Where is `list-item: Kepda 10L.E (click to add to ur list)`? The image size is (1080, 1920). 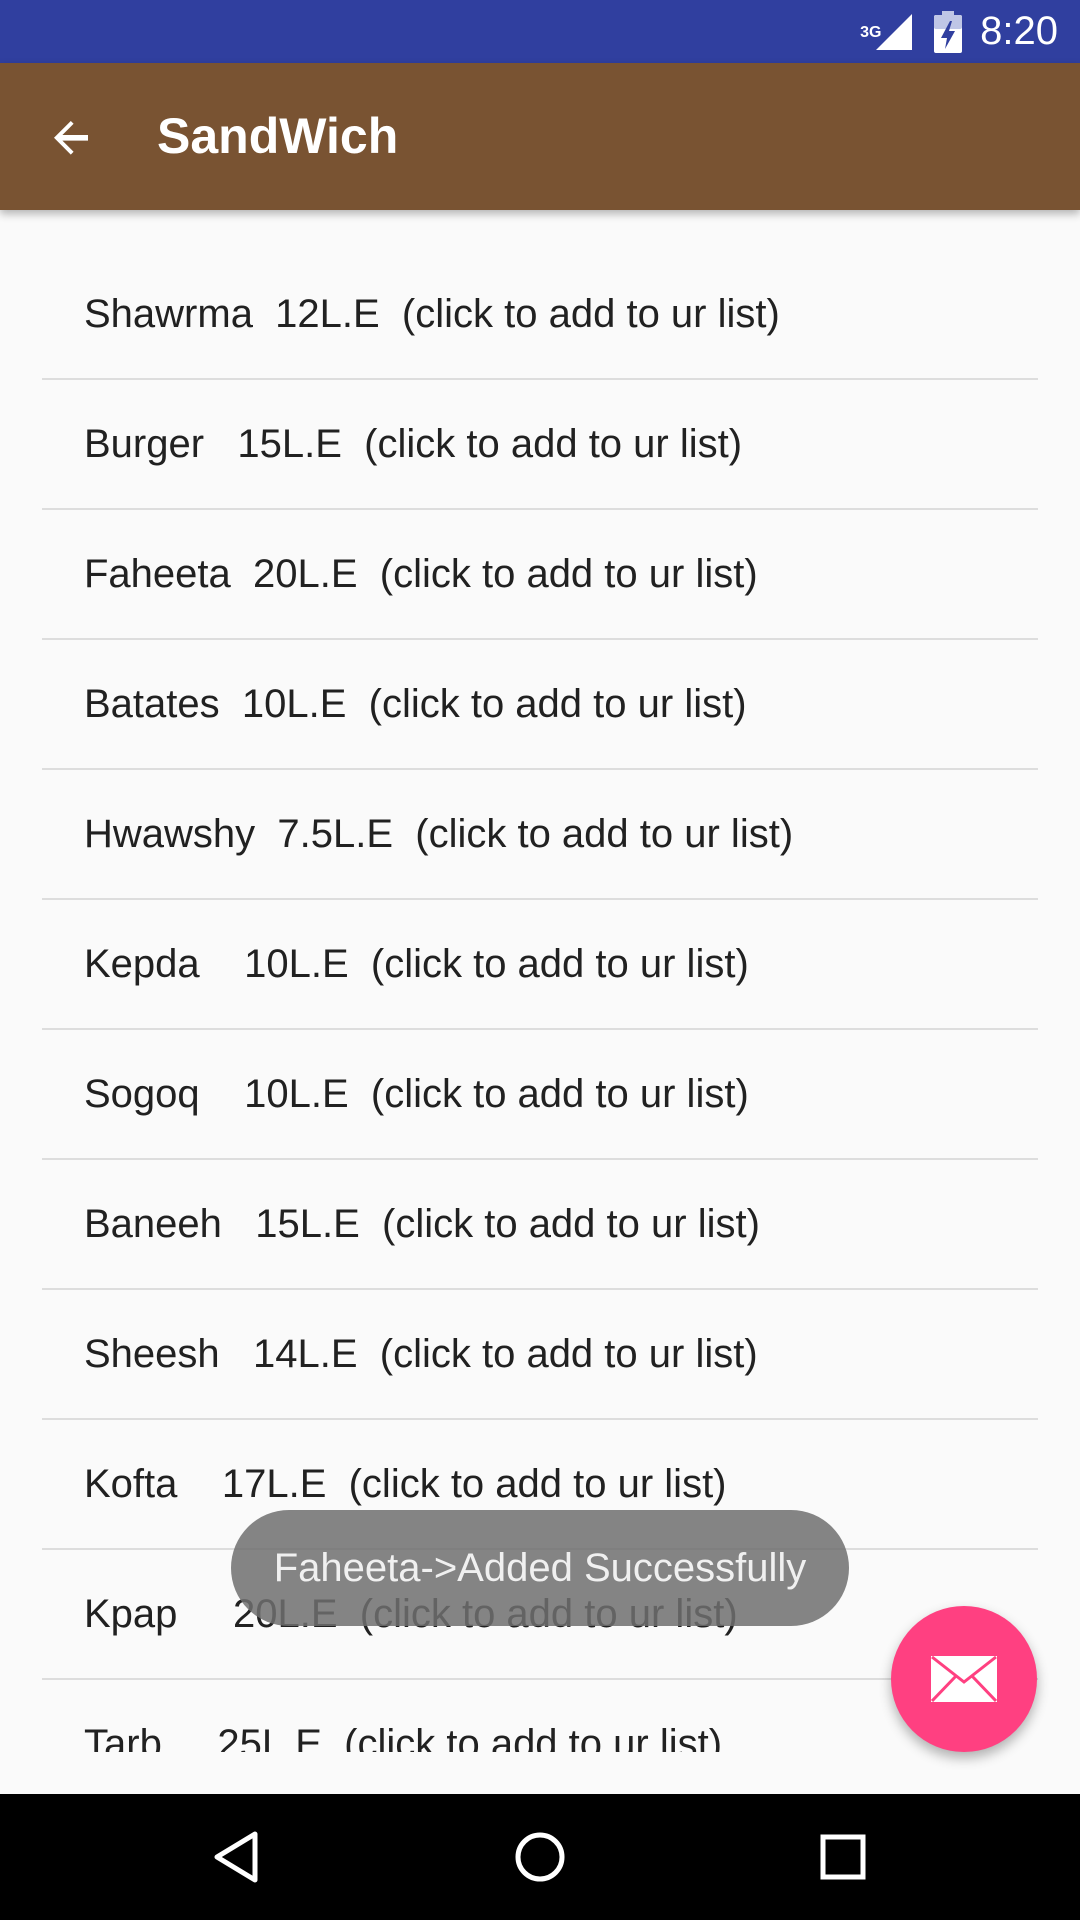
list-item: Kepda 10L.E (click to add to ur list) is located at coordinates (540, 965).